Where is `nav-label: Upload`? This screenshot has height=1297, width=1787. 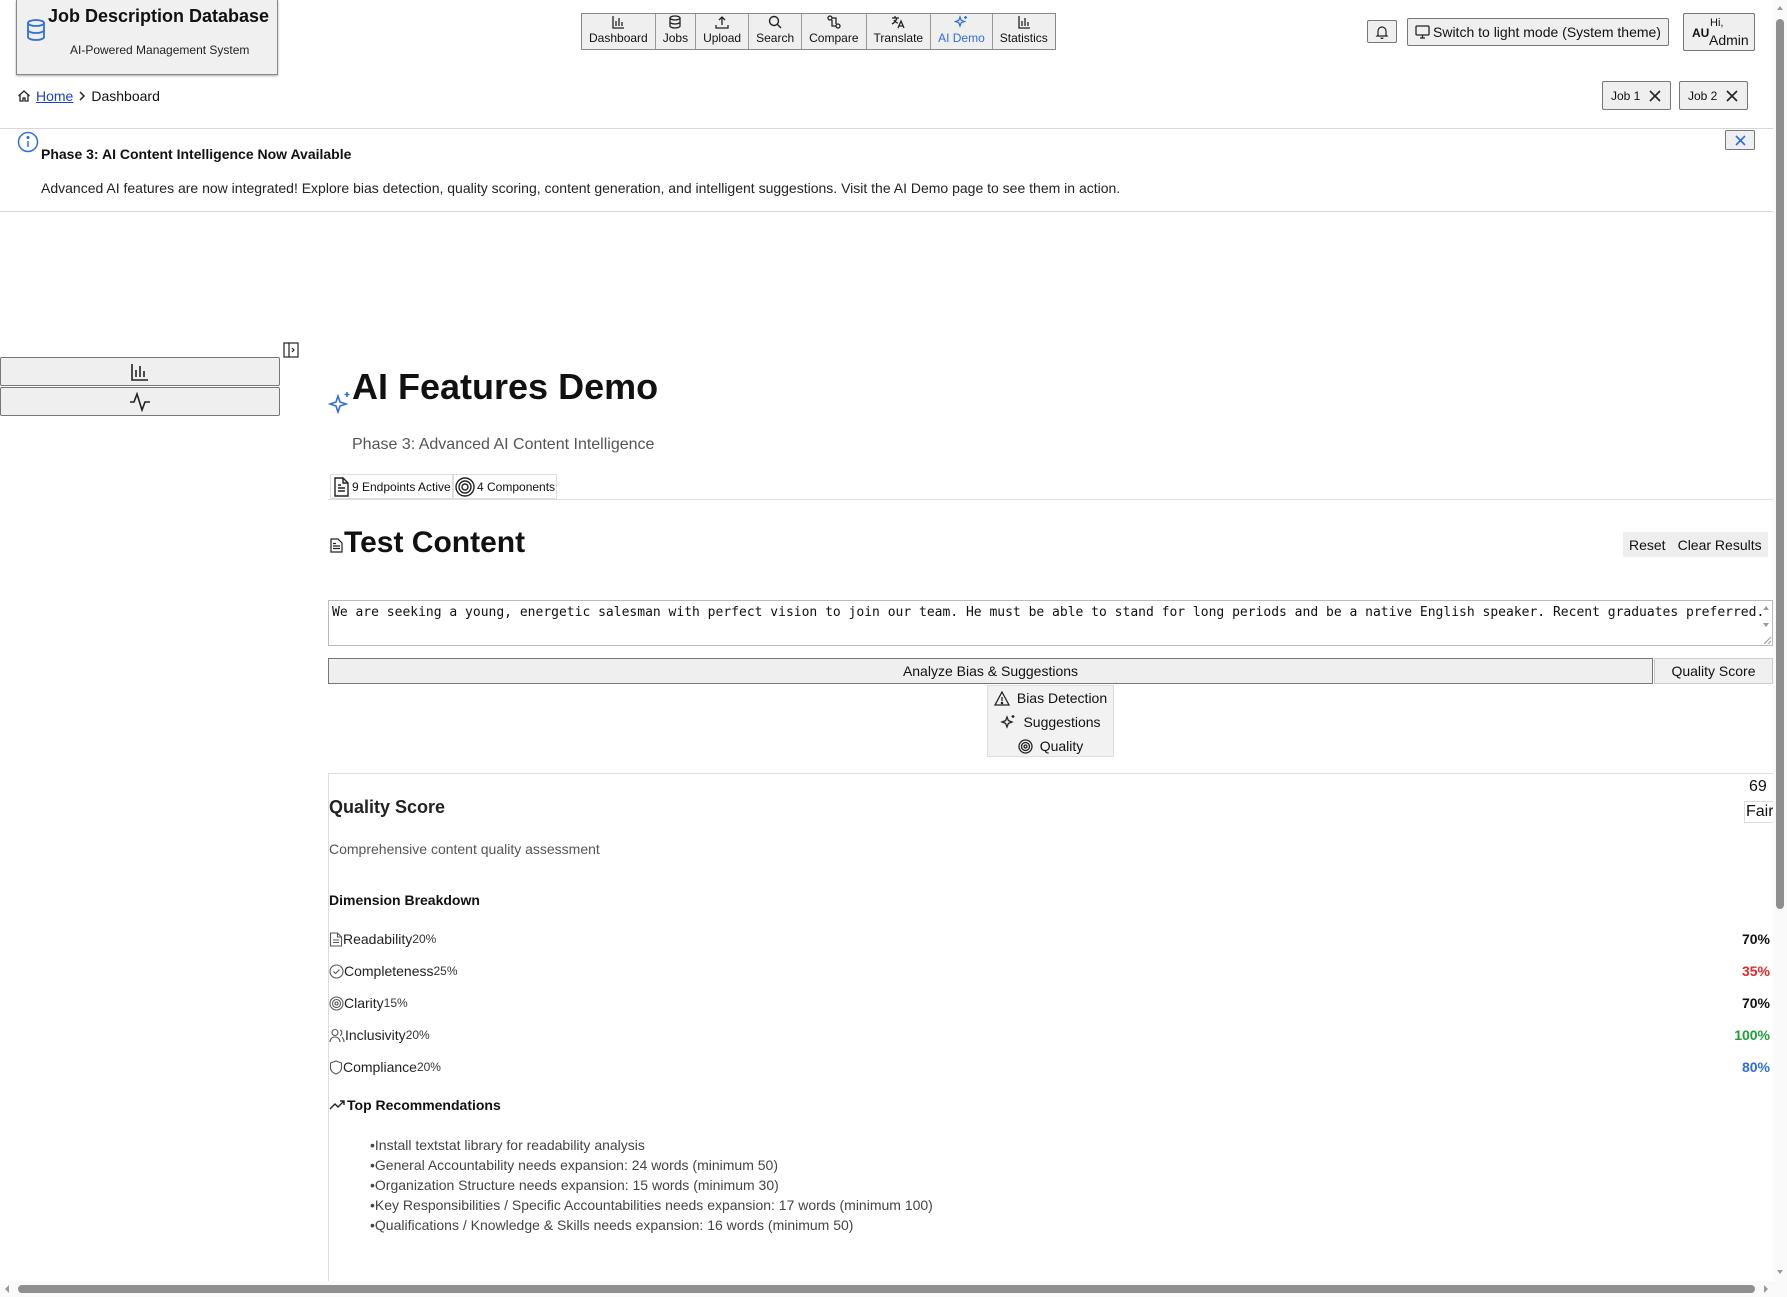
nav-label: Upload is located at coordinates (722, 38).